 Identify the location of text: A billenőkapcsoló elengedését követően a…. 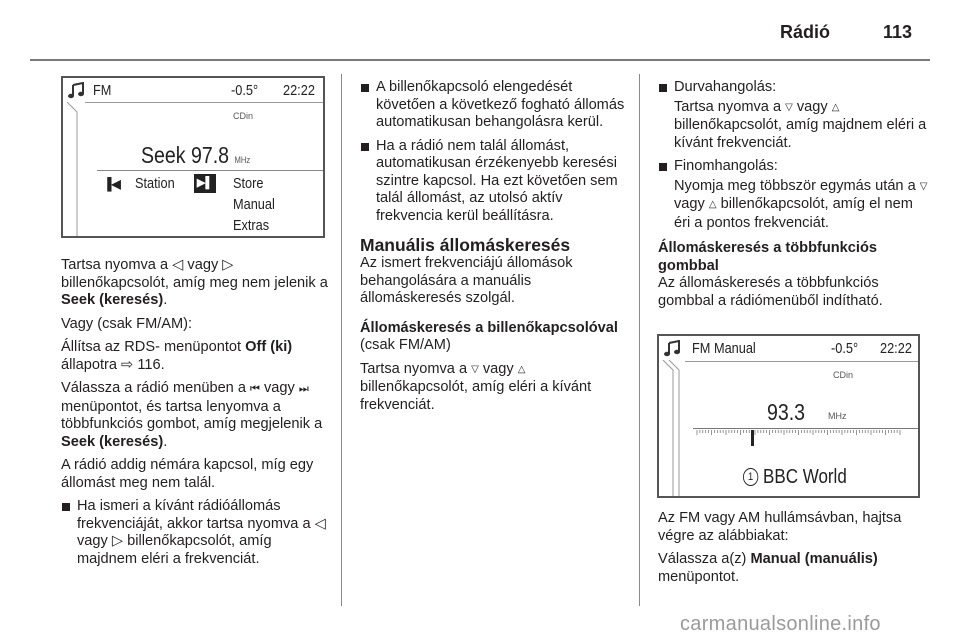
(500, 104).